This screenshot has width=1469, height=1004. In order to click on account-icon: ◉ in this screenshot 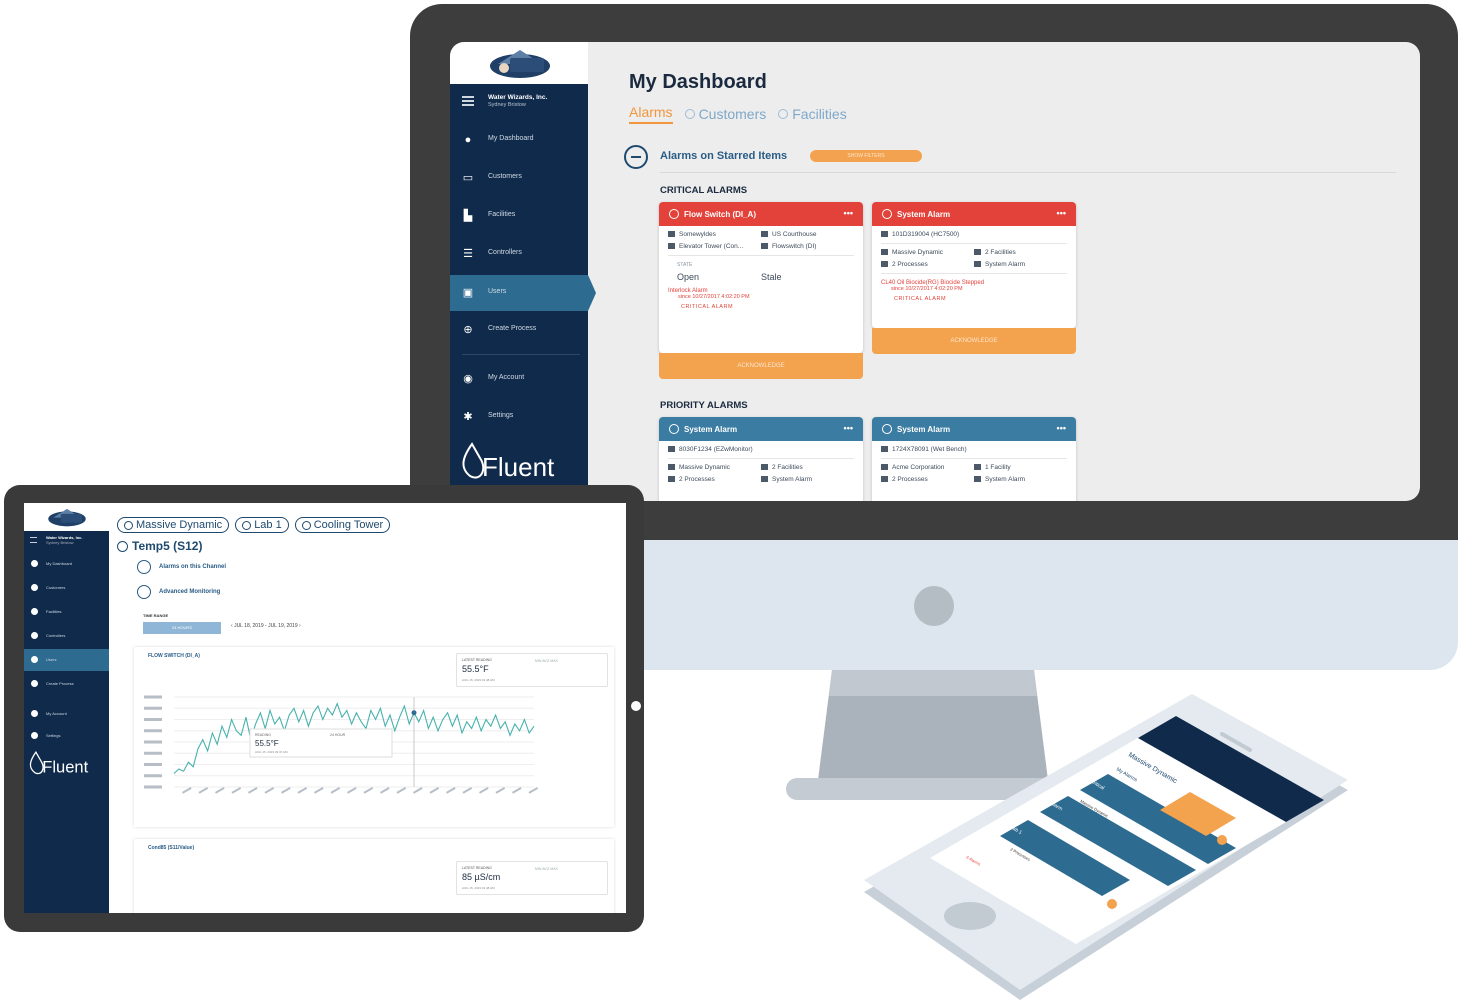, I will do `click(468, 379)`.